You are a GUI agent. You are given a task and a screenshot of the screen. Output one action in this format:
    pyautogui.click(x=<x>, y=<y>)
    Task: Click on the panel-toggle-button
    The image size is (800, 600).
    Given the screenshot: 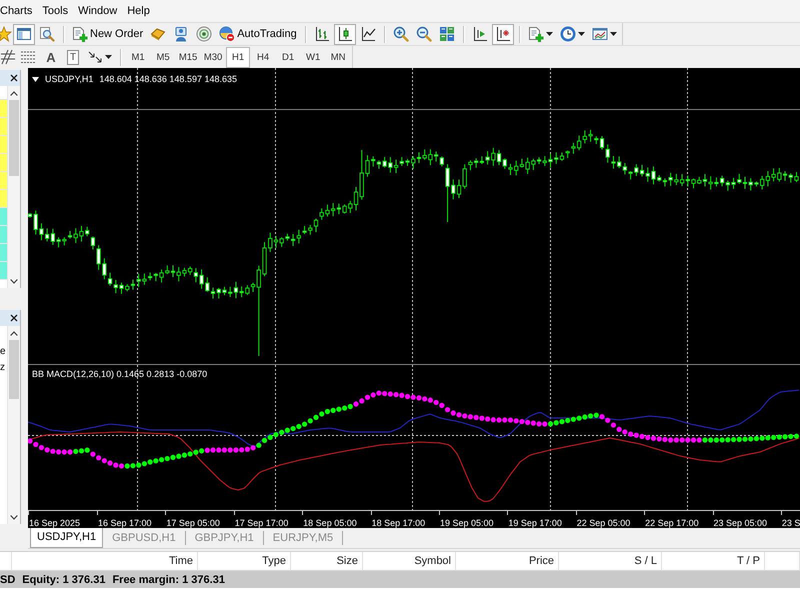 What is the action you would take?
    pyautogui.click(x=24, y=34)
    